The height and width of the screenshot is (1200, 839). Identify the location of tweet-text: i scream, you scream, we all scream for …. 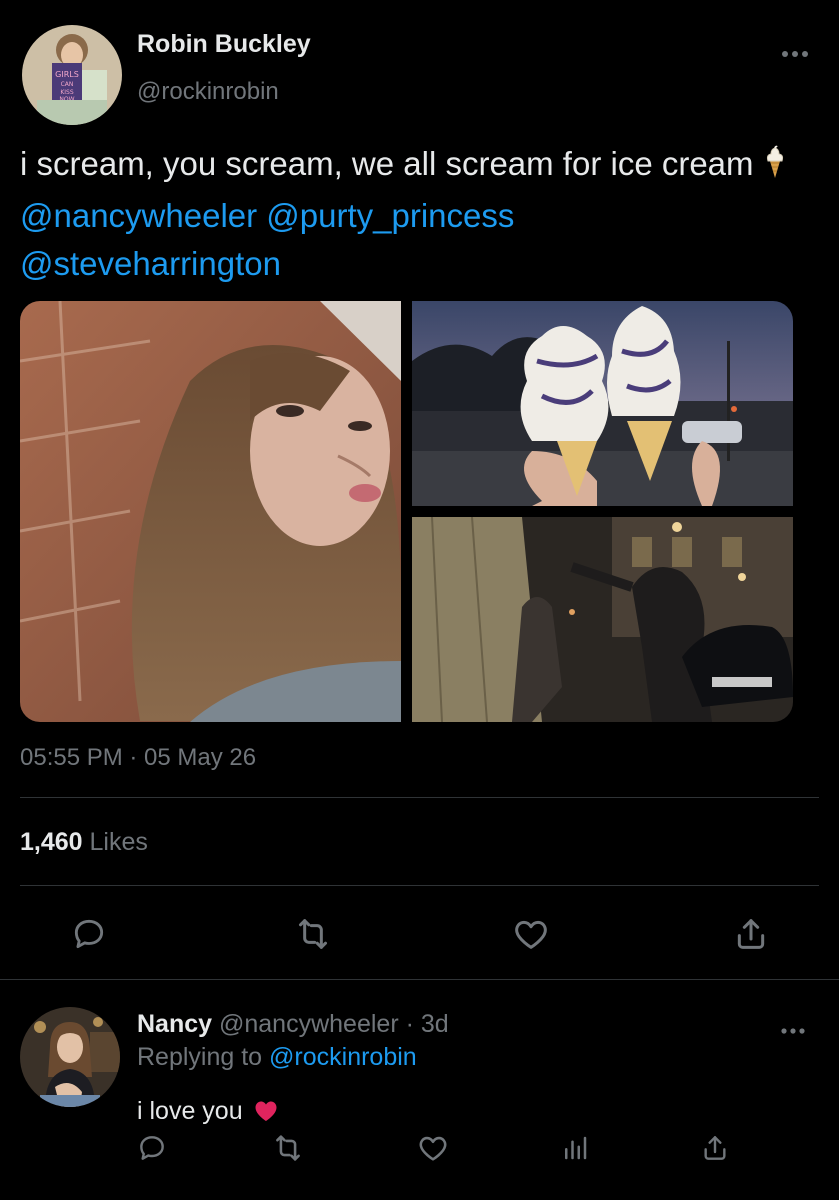
(415, 214).